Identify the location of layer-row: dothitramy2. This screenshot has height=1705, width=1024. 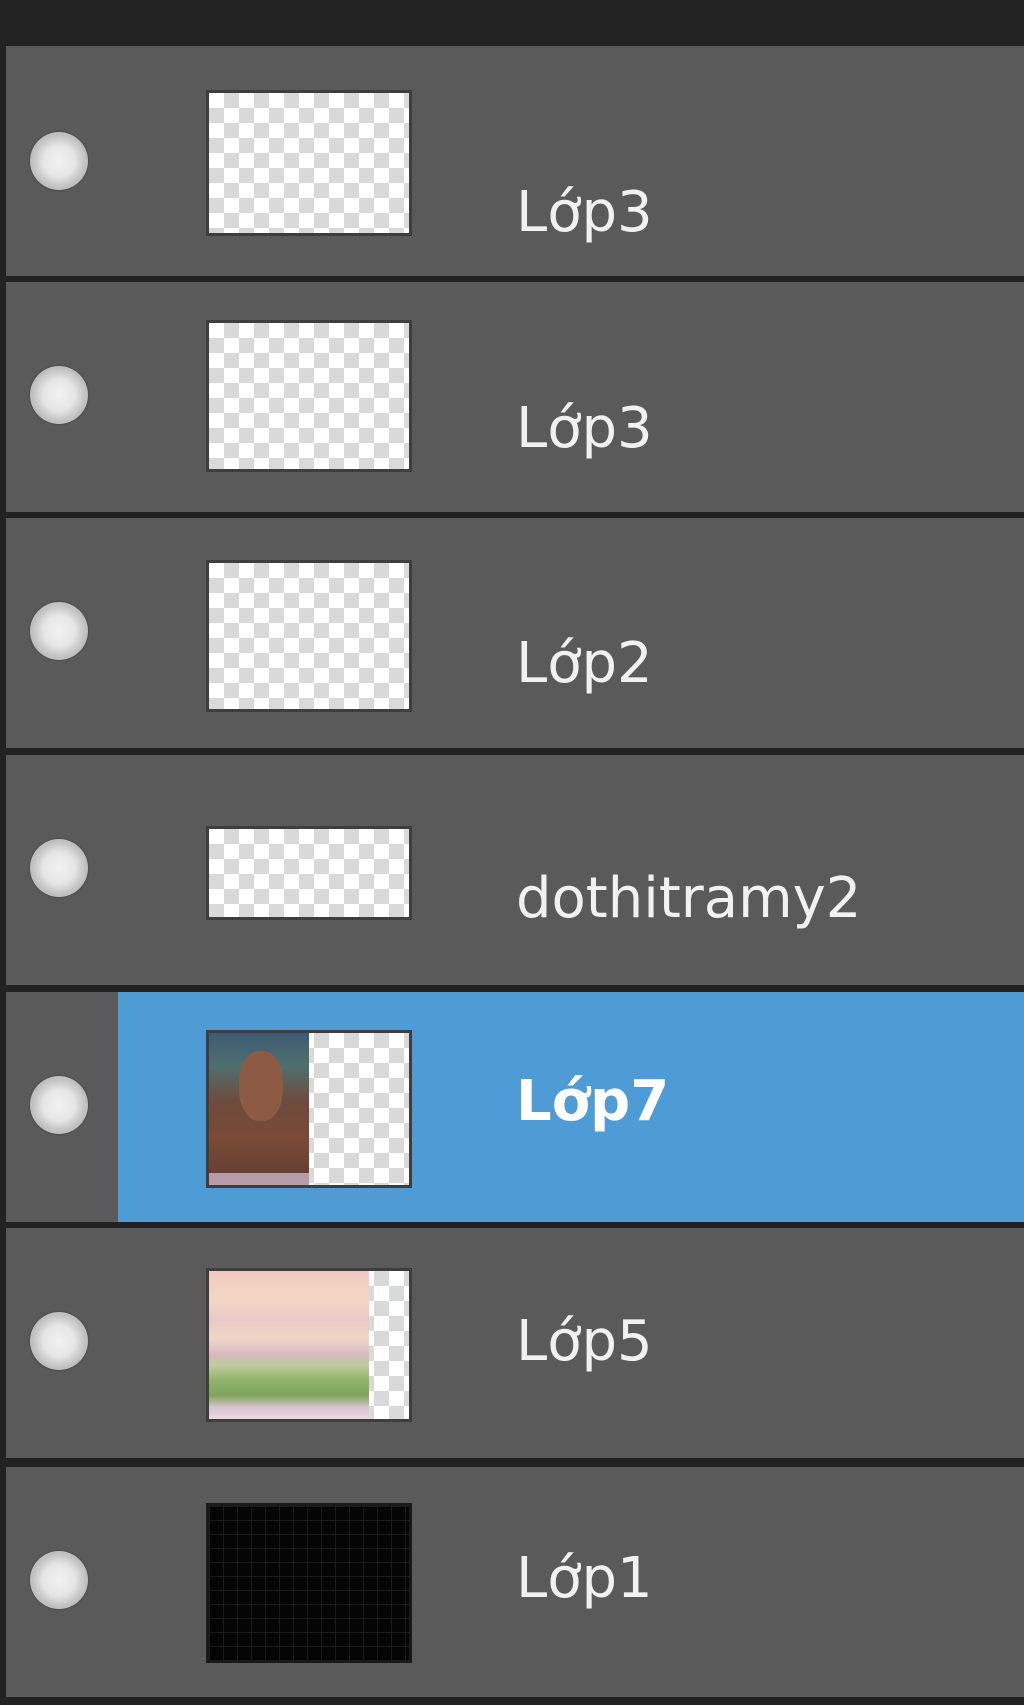
(515, 870).